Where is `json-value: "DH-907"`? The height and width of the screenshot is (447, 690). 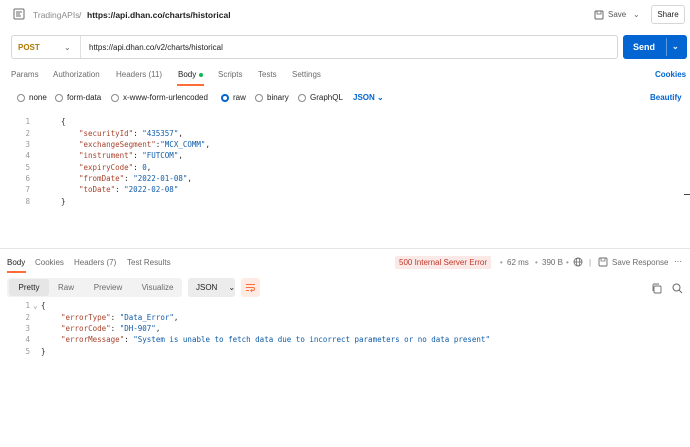
json-value: "DH-907" is located at coordinates (137, 328).